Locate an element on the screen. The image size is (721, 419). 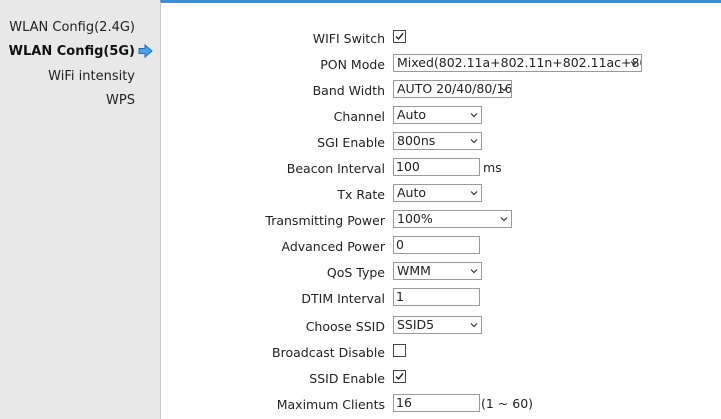
row-beacon-interval: Beacon Interval 100 ms is located at coordinates (441, 169).